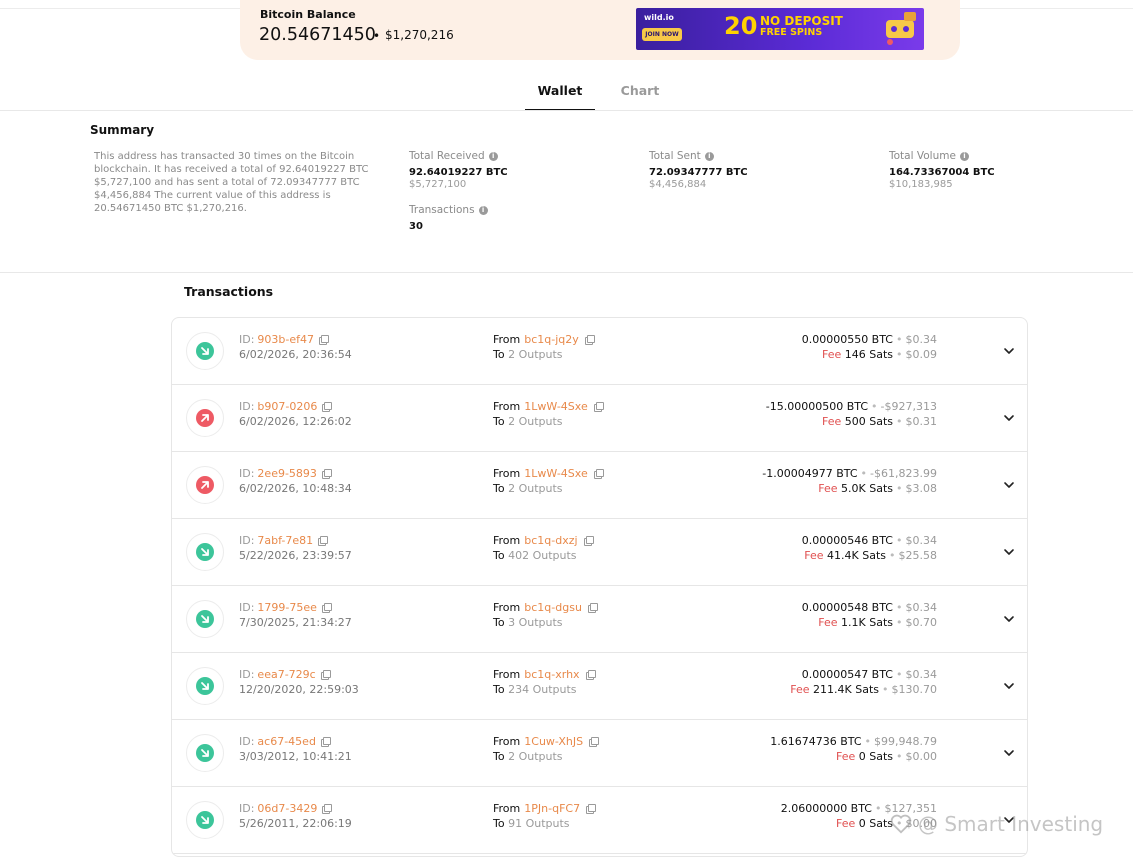 The image size is (1133, 857). I want to click on balance-btc-value: 20.54671450, so click(317, 35).